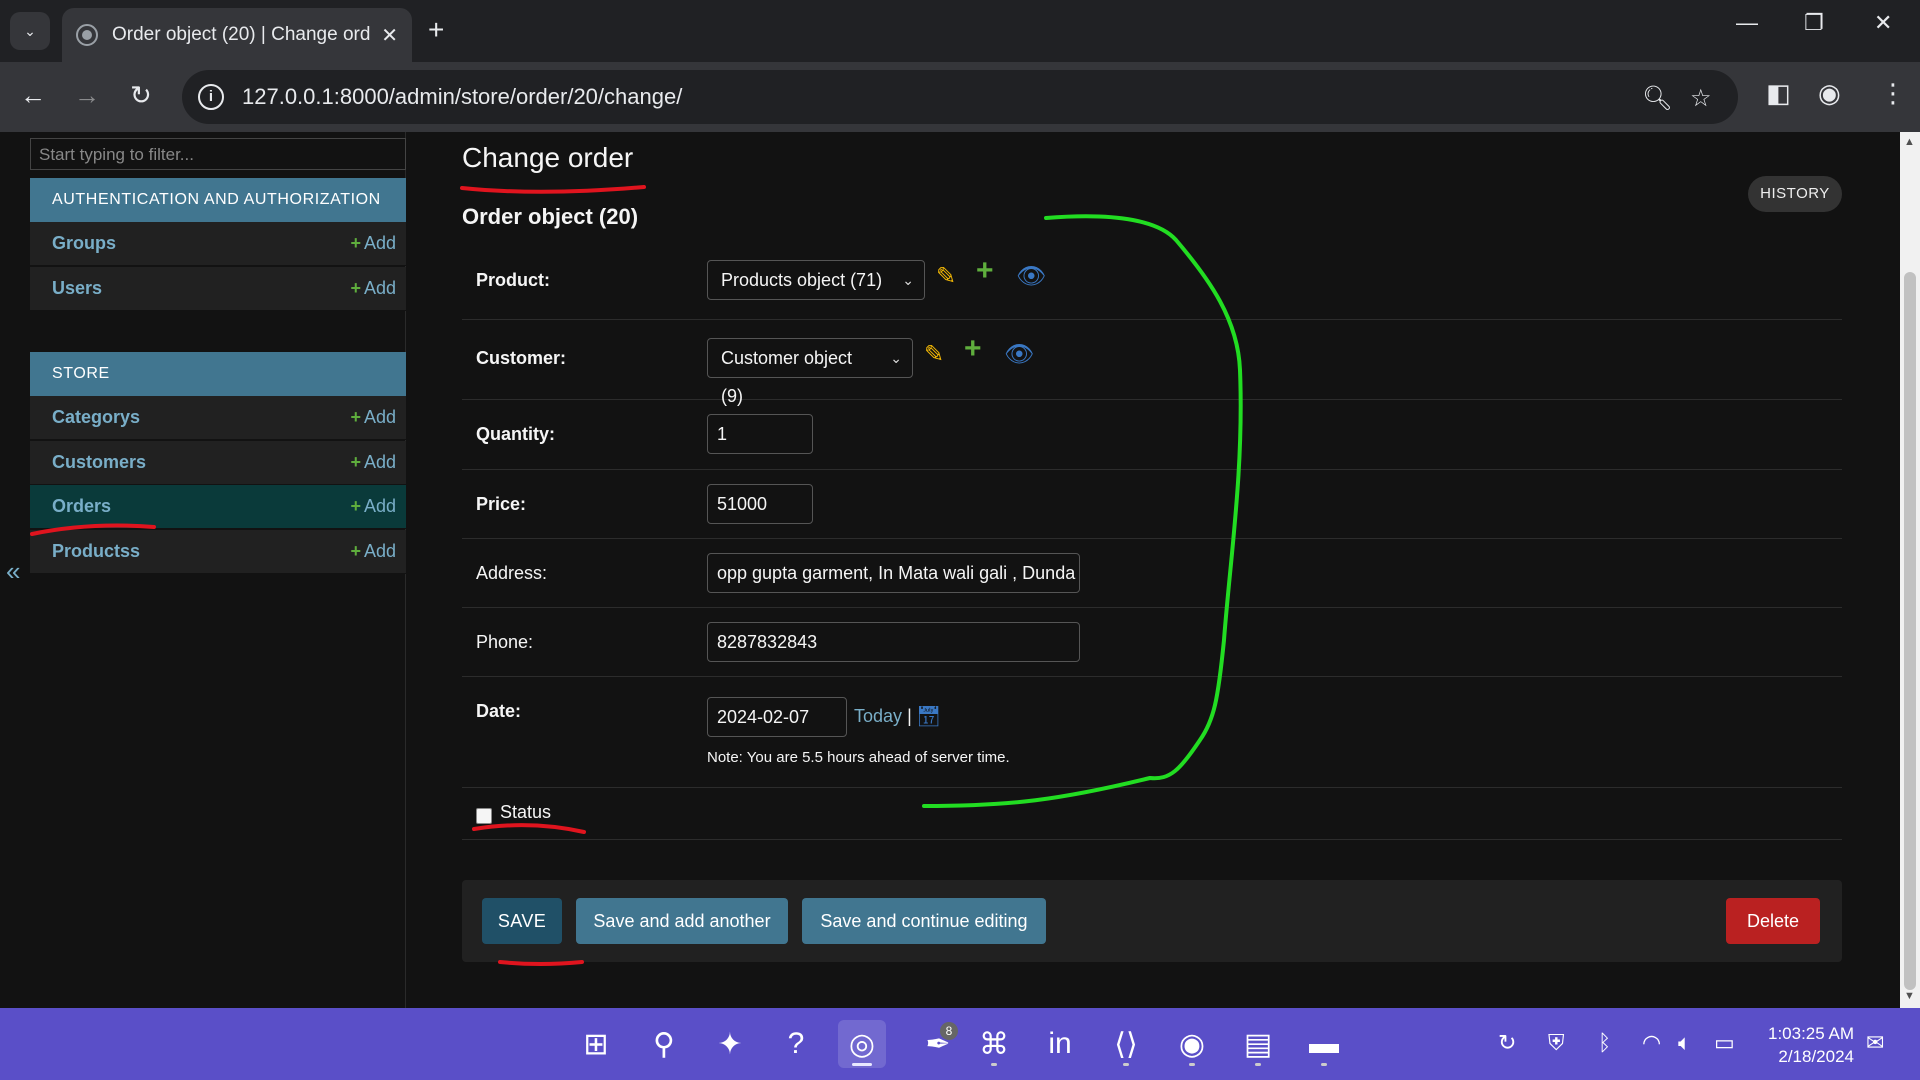 The image size is (1920, 1080). What do you see at coordinates (730, 1044) in the screenshot?
I see `copilot-icon: ✦` at bounding box center [730, 1044].